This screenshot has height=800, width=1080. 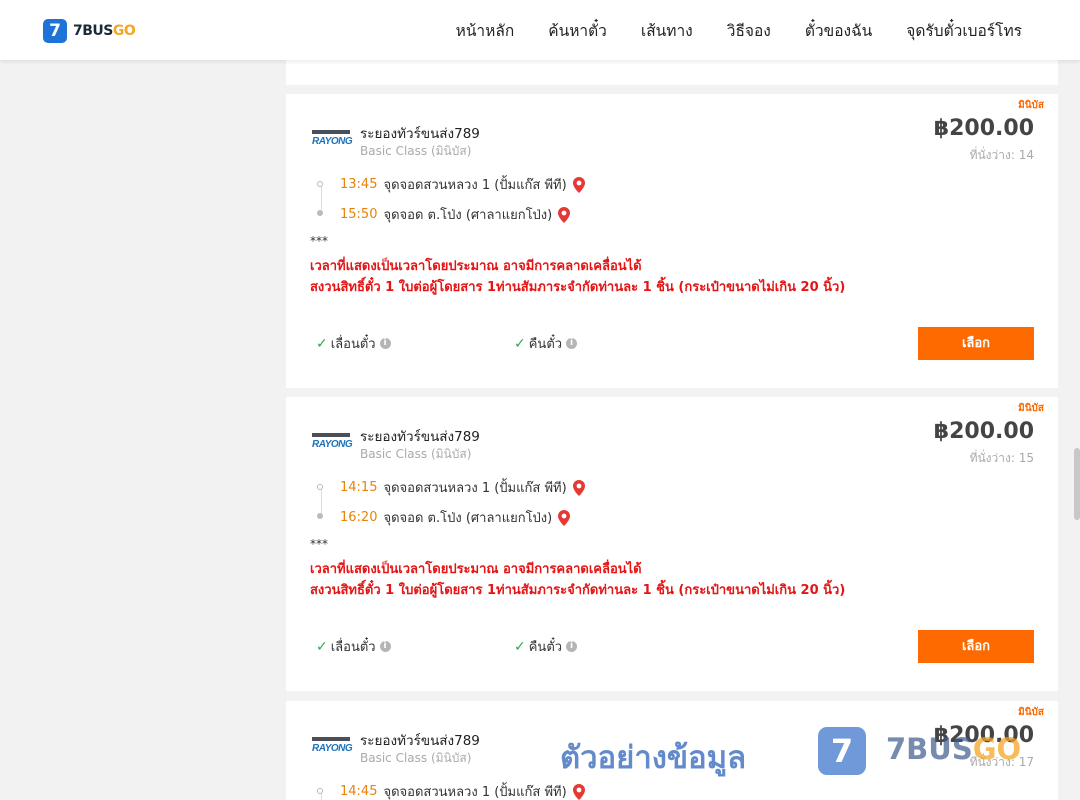 I want to click on departure-stop: 14:45 จุดจอดสวนหลวง 1 (ปั้มแก๊ส พีที), so click(x=462, y=790).